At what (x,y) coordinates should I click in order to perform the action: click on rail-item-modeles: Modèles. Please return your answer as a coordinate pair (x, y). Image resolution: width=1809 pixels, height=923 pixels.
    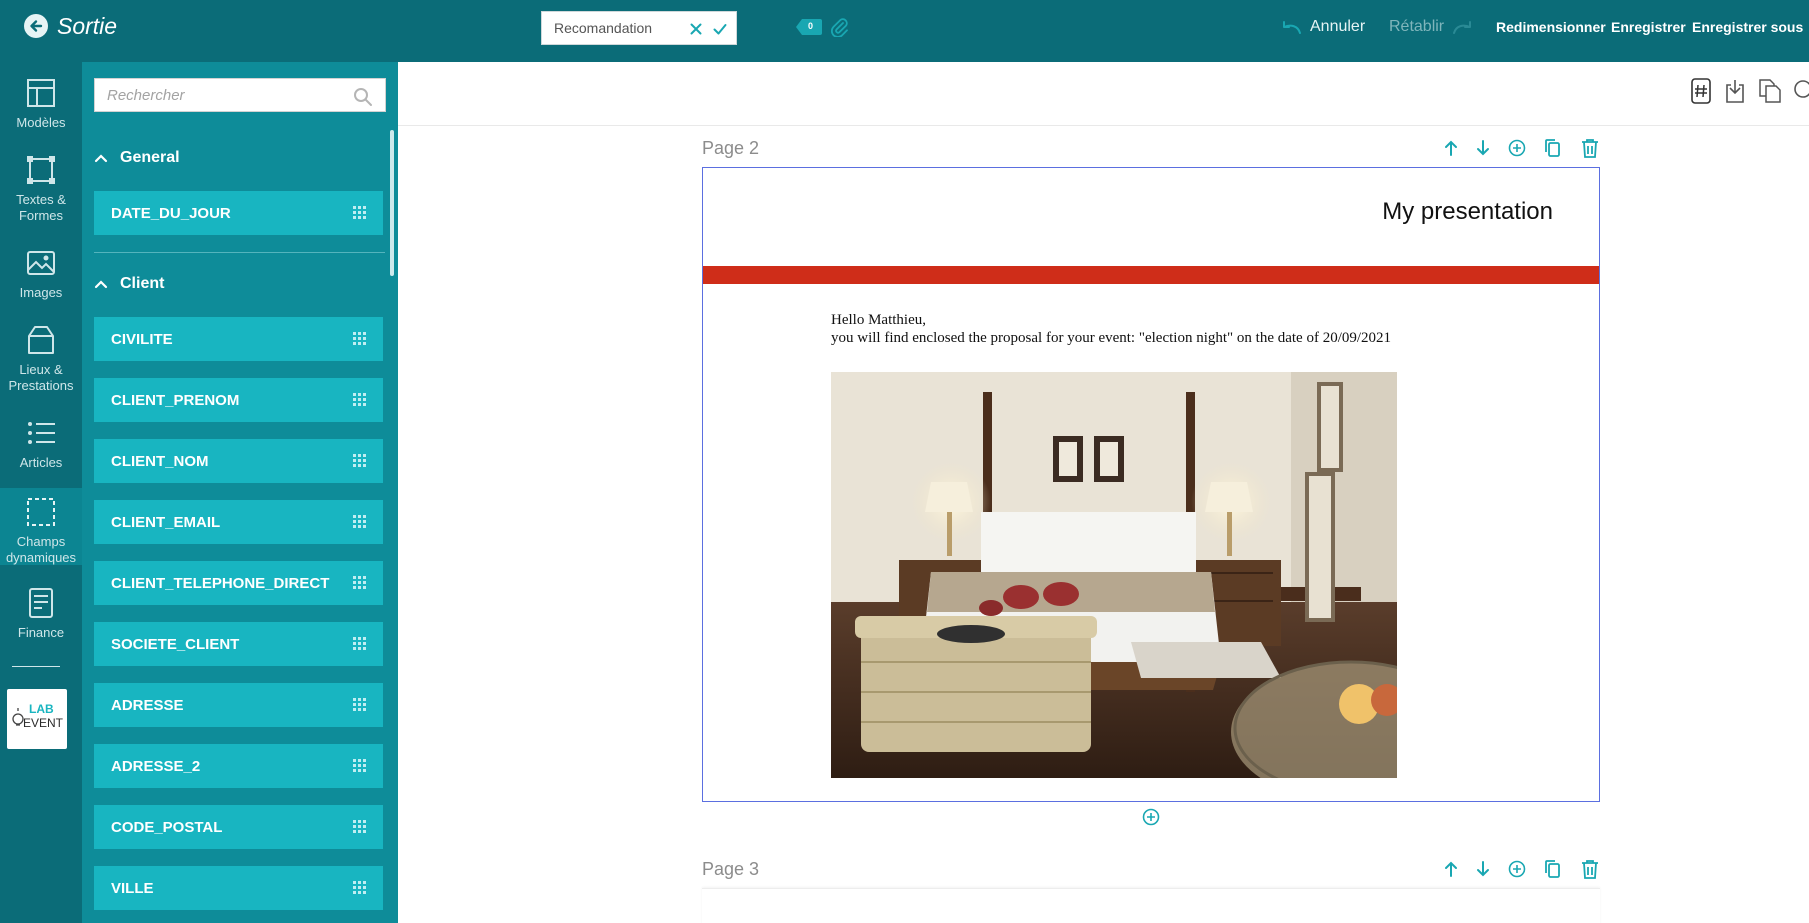
    Looking at the image, I should click on (41, 104).